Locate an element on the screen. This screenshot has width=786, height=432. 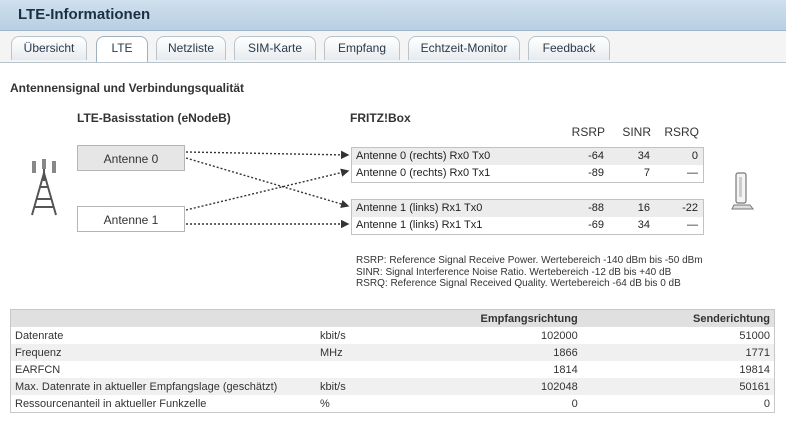
link-line-a0-rx0tx0 is located at coordinates (267, 155).